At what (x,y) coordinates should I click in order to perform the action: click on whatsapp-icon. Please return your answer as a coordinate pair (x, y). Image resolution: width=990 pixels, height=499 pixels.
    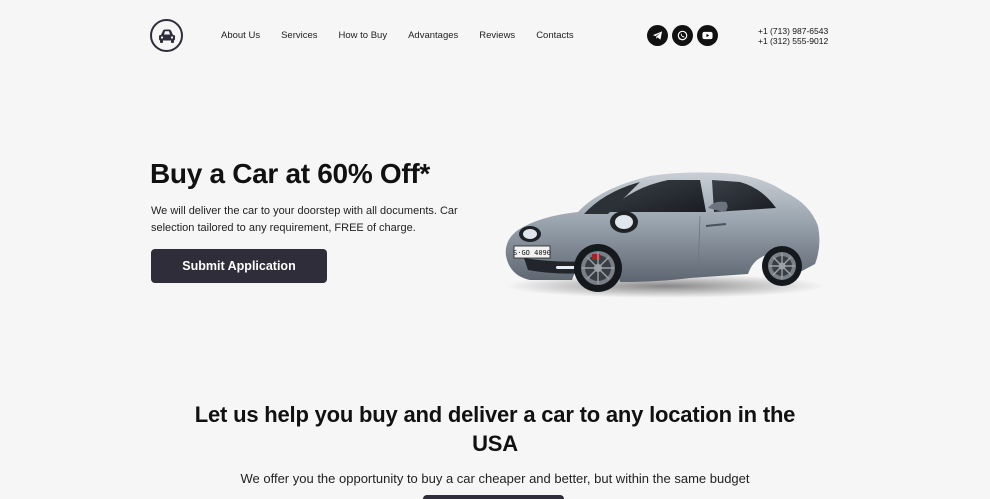
    Looking at the image, I should click on (682, 35).